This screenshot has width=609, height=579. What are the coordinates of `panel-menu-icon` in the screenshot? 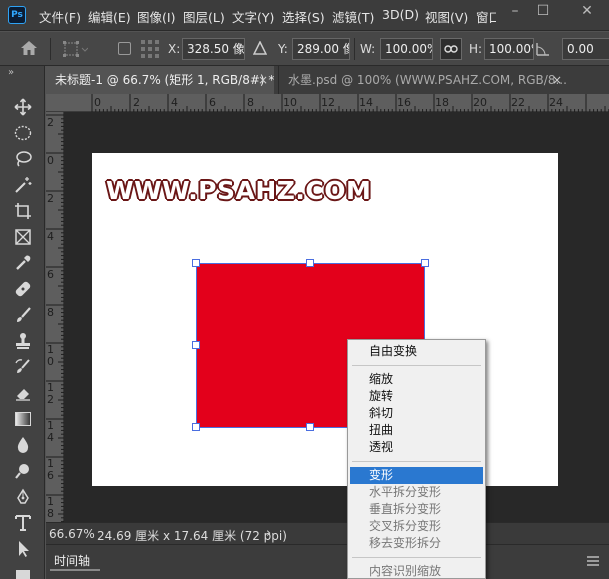 It's located at (593, 562).